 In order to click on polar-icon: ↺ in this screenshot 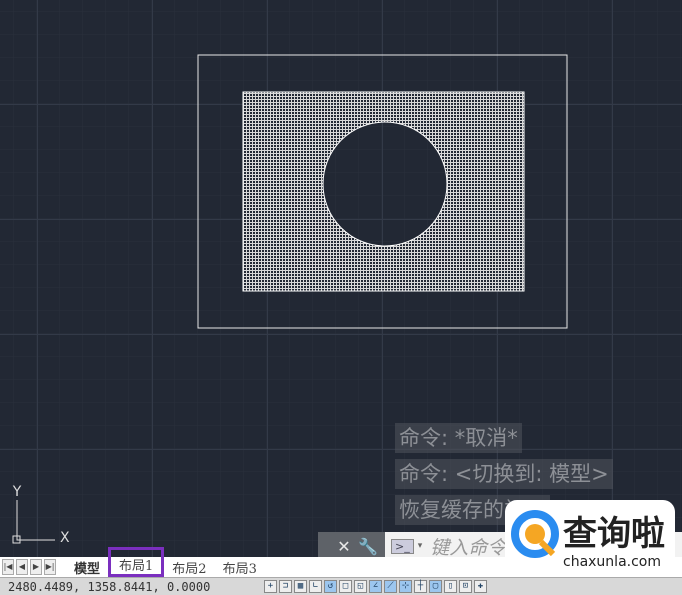, I will do `click(330, 586)`.